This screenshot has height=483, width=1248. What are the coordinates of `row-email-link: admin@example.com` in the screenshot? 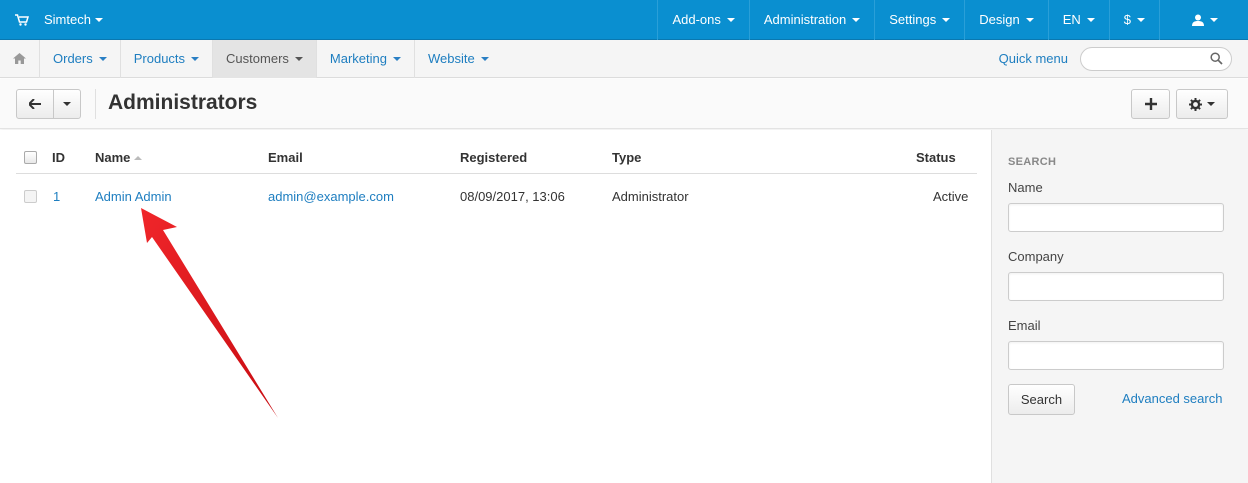 It's located at (331, 196).